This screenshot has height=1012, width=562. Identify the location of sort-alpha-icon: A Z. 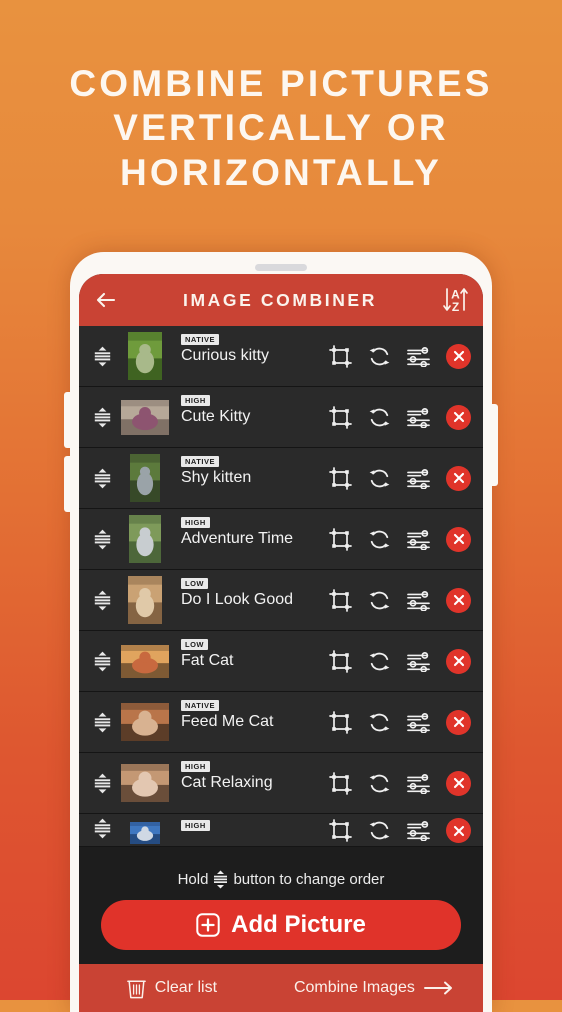
(455, 300).